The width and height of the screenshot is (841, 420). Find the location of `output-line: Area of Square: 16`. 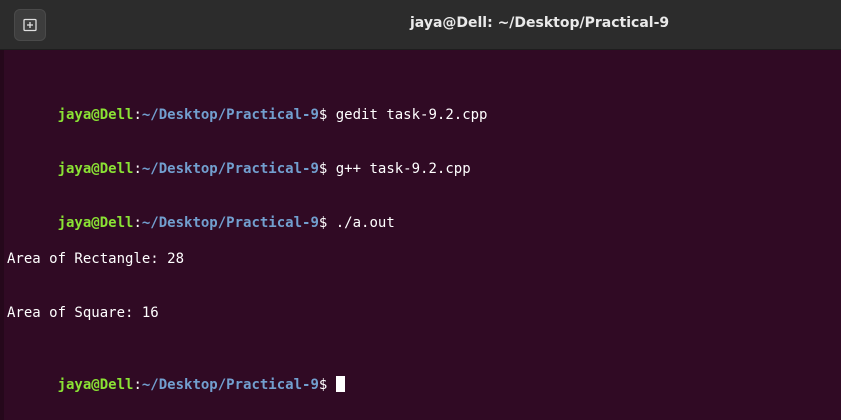

output-line: Area of Square: 16 is located at coordinates (83, 313).